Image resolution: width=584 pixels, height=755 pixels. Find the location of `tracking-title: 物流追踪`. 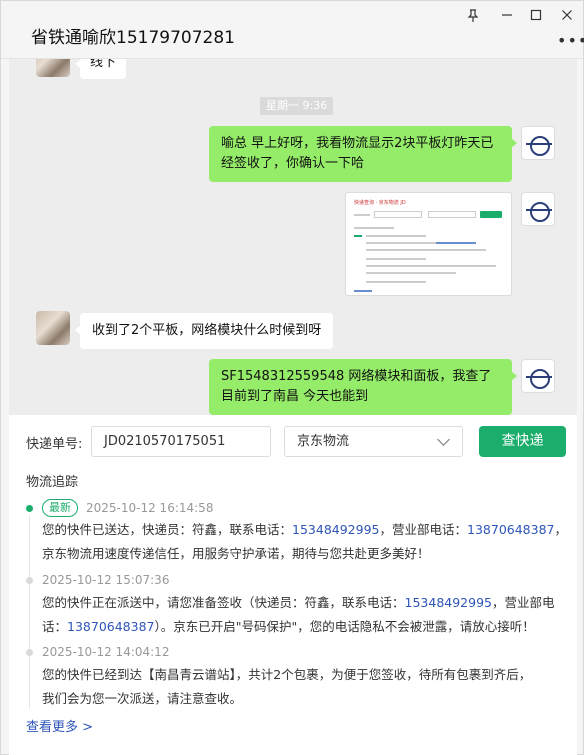

tracking-title: 物流追踪 is located at coordinates (52, 482).